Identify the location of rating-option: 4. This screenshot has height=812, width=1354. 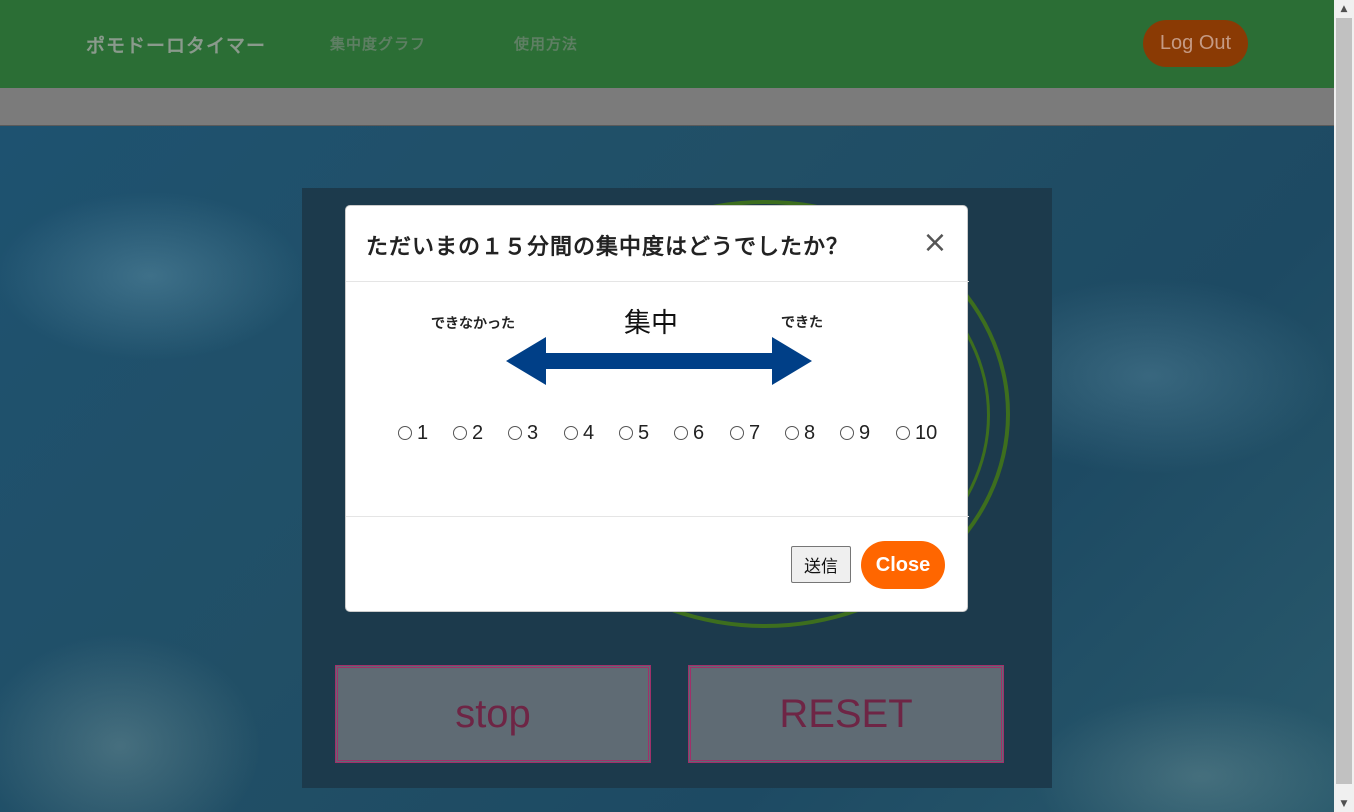
(579, 433).